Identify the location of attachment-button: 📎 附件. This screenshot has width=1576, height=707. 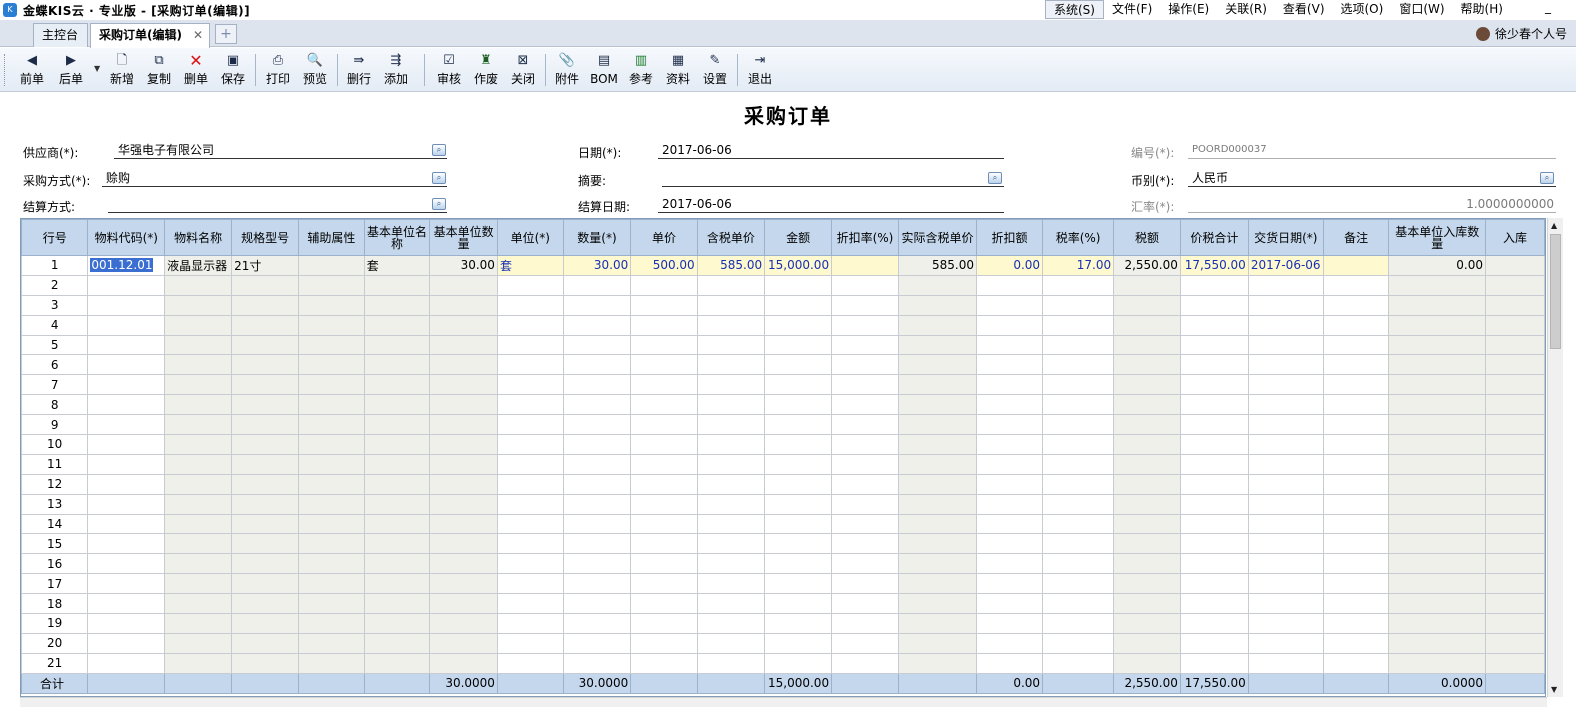
(567, 70).